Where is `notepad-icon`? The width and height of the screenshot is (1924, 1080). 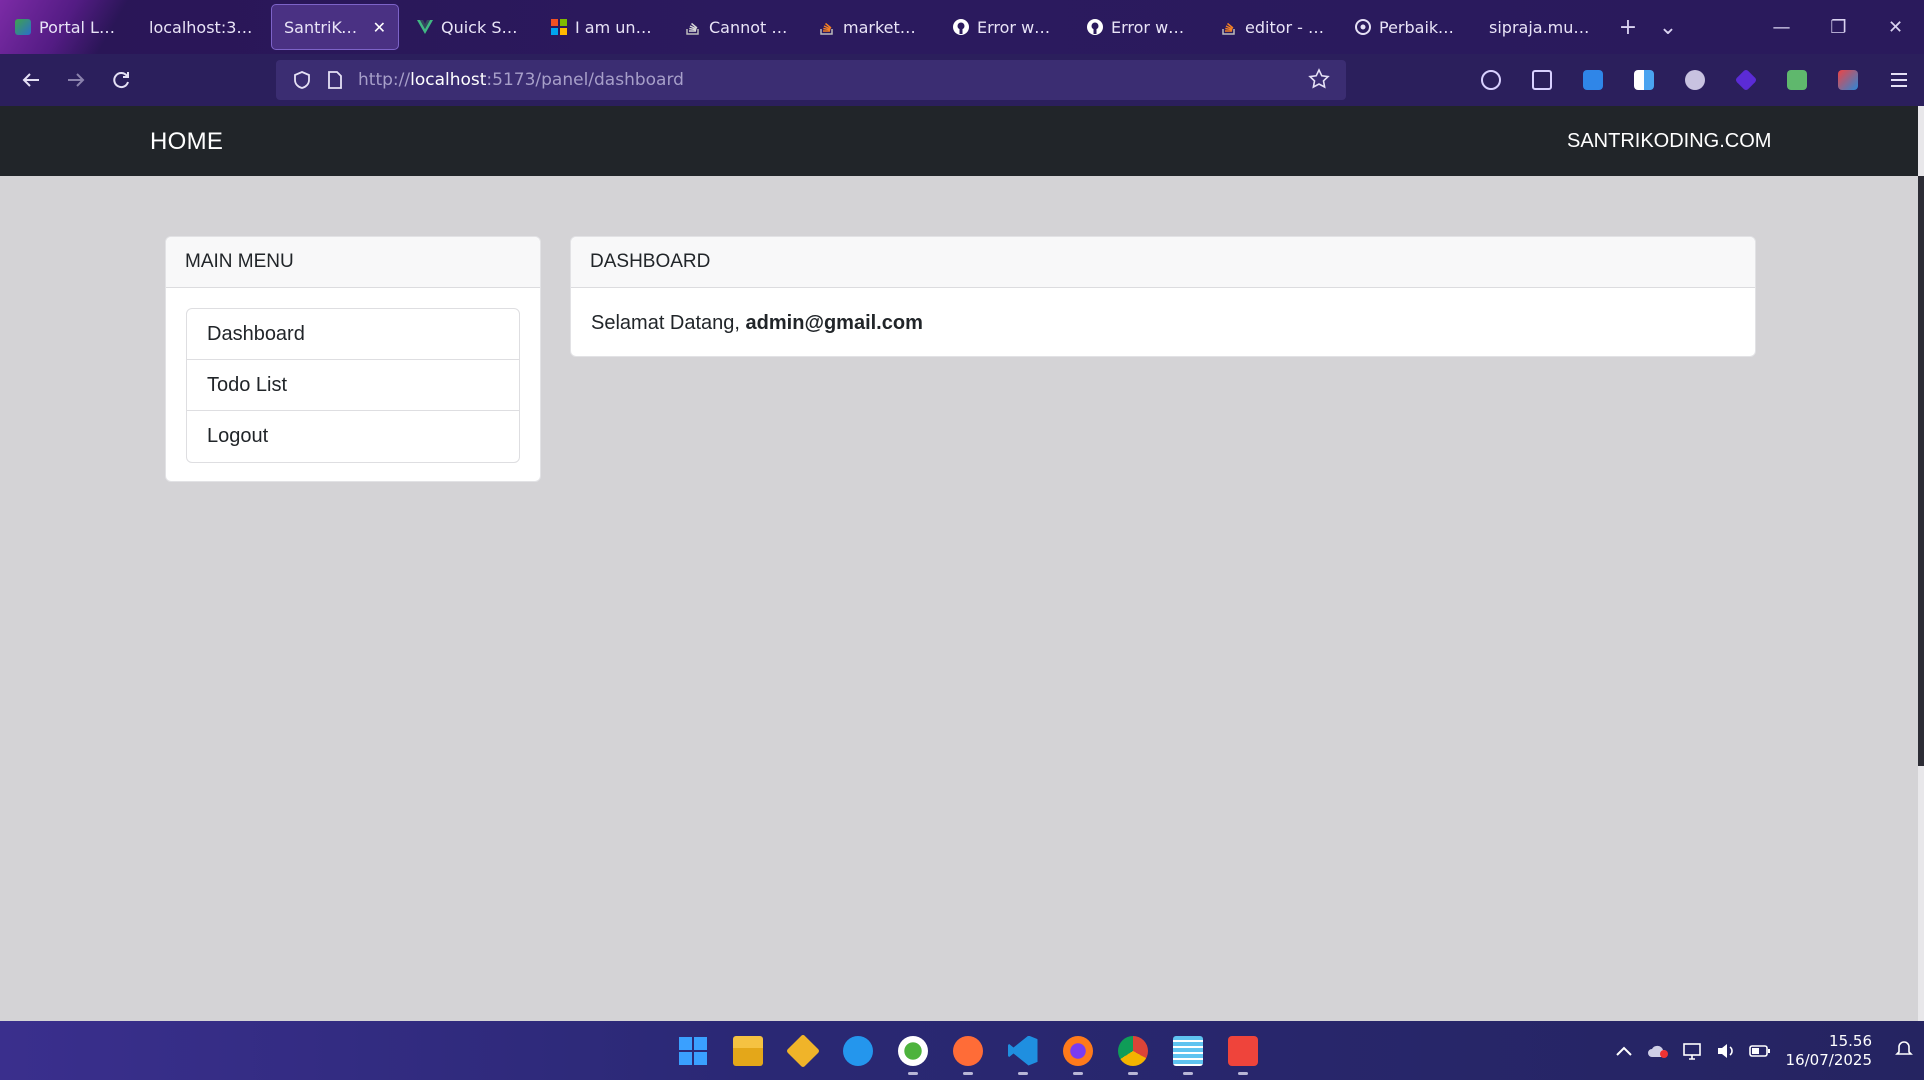
notepad-icon is located at coordinates (1187, 1050).